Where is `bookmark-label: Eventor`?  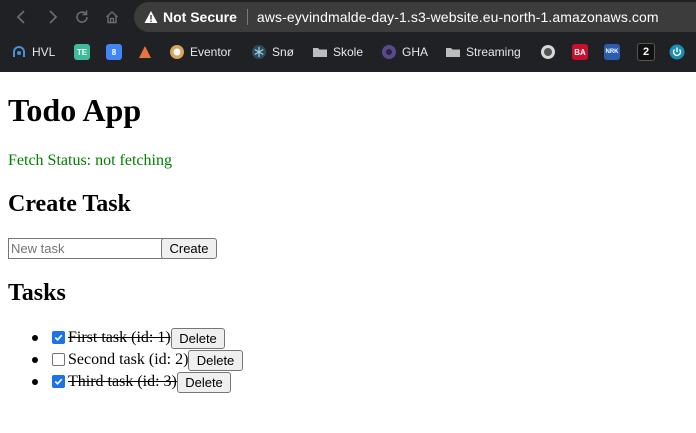 bookmark-label: Eventor is located at coordinates (211, 52).